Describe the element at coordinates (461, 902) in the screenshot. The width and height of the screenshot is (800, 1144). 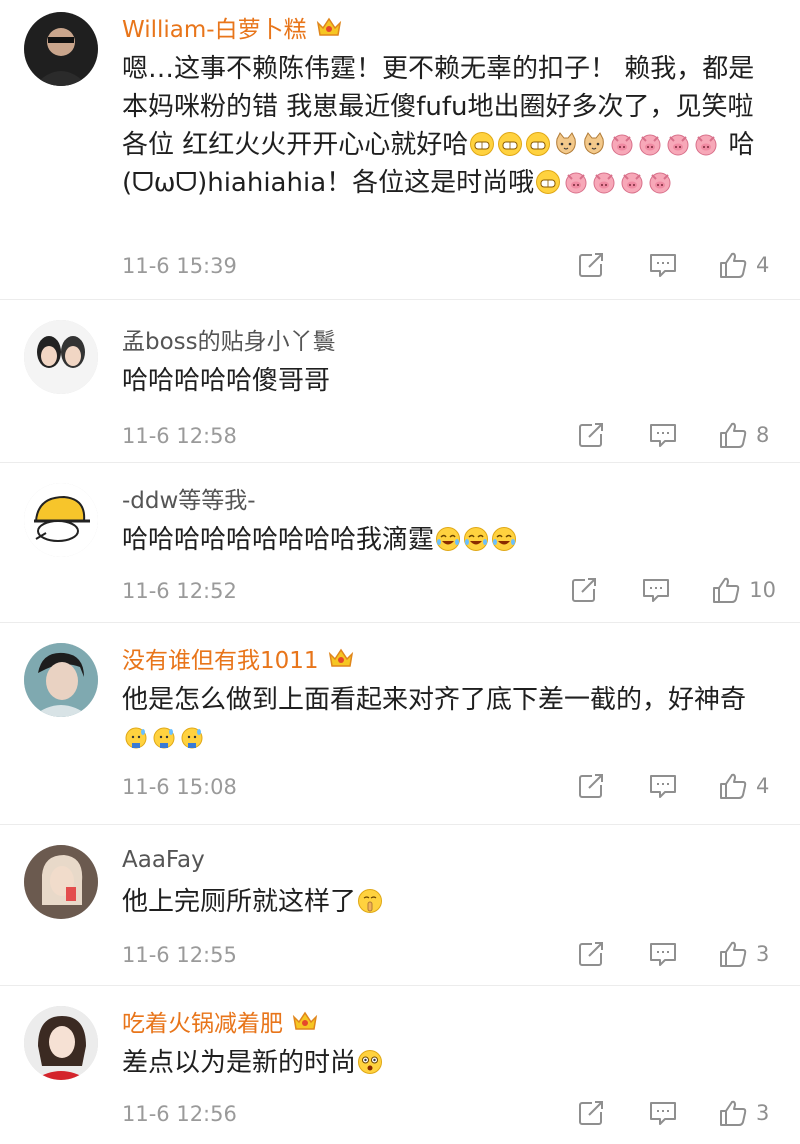
I see `comment-text: 他上完厕所就这样了` at that location.